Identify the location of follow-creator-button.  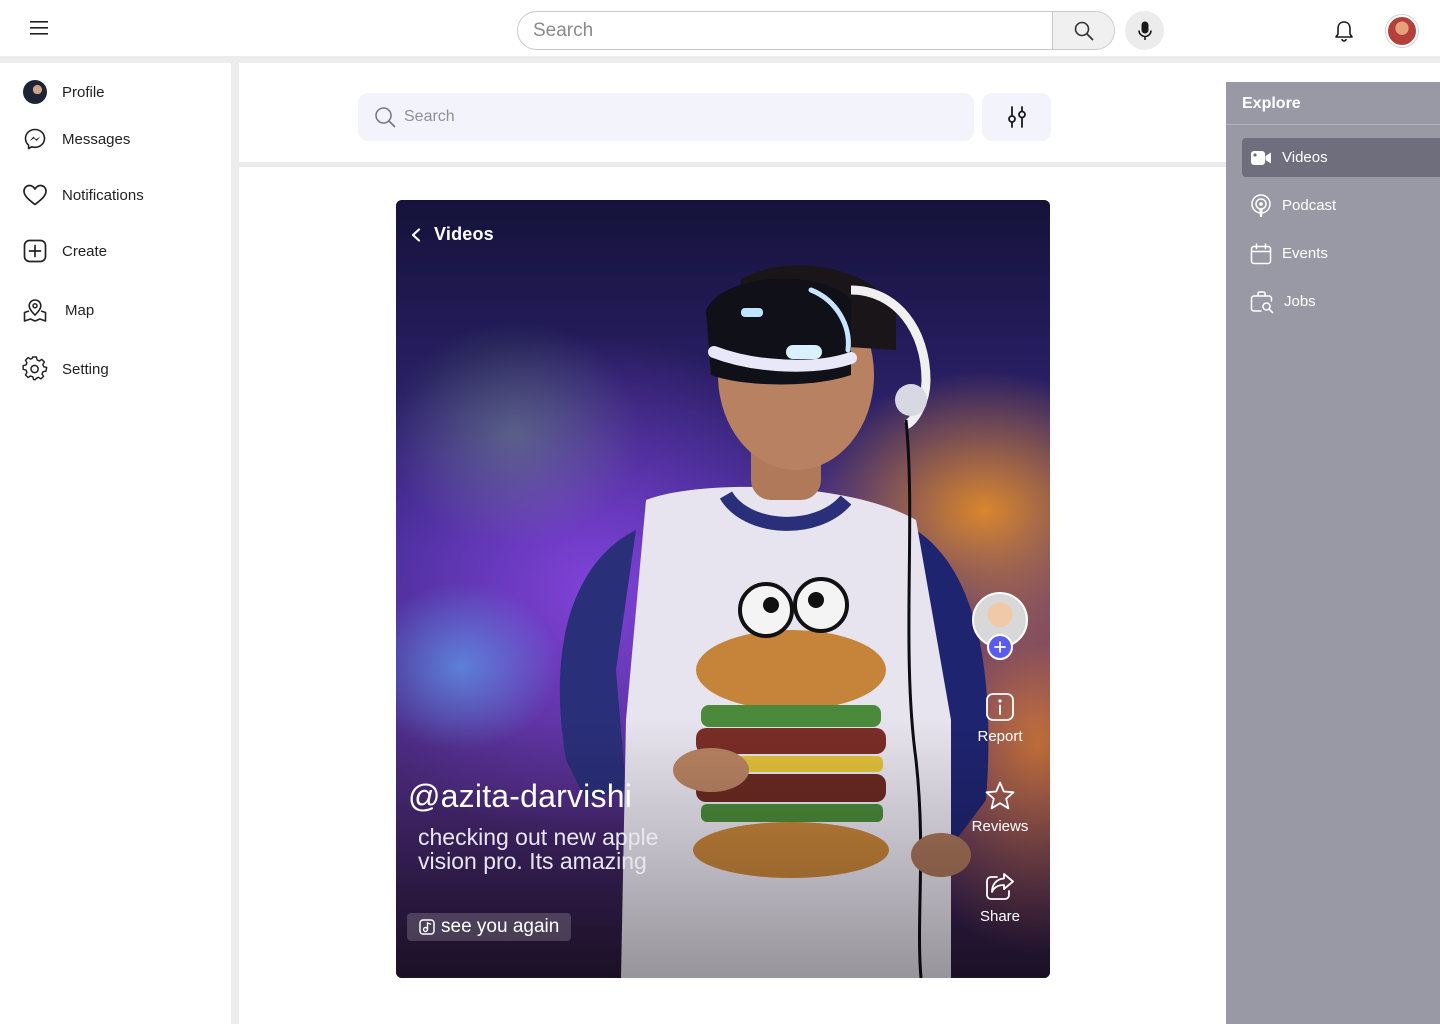
(1000, 647).